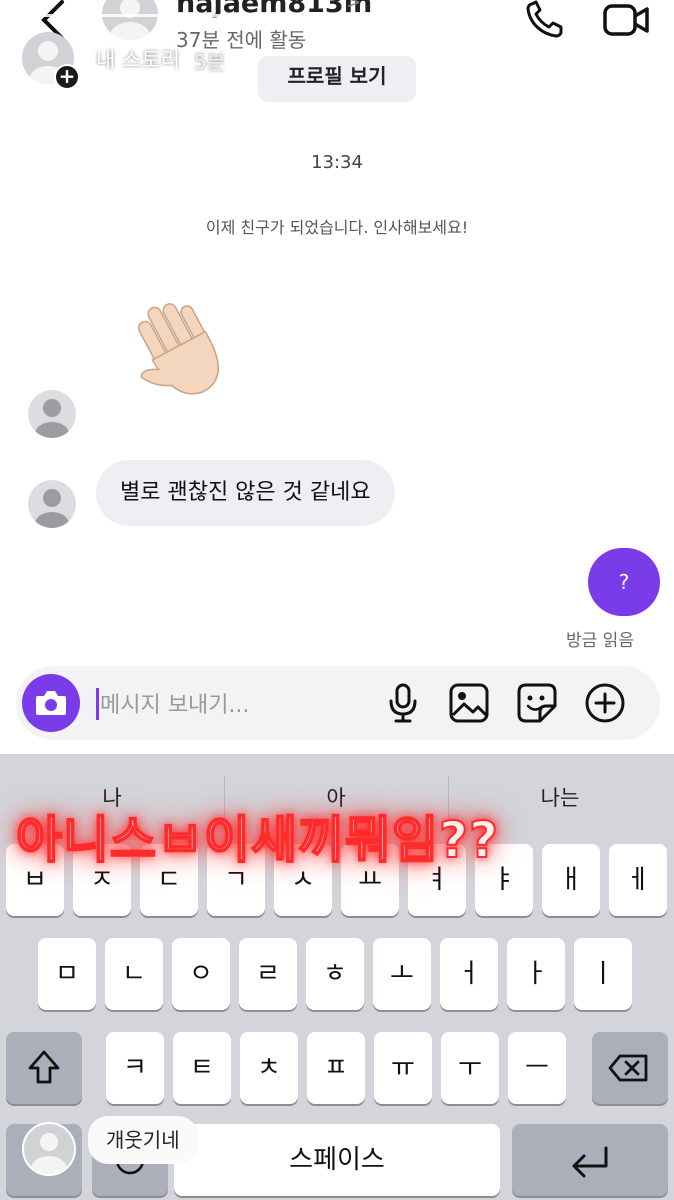  What do you see at coordinates (67, 77) in the screenshot?
I see `add-story-plus-icon: +` at bounding box center [67, 77].